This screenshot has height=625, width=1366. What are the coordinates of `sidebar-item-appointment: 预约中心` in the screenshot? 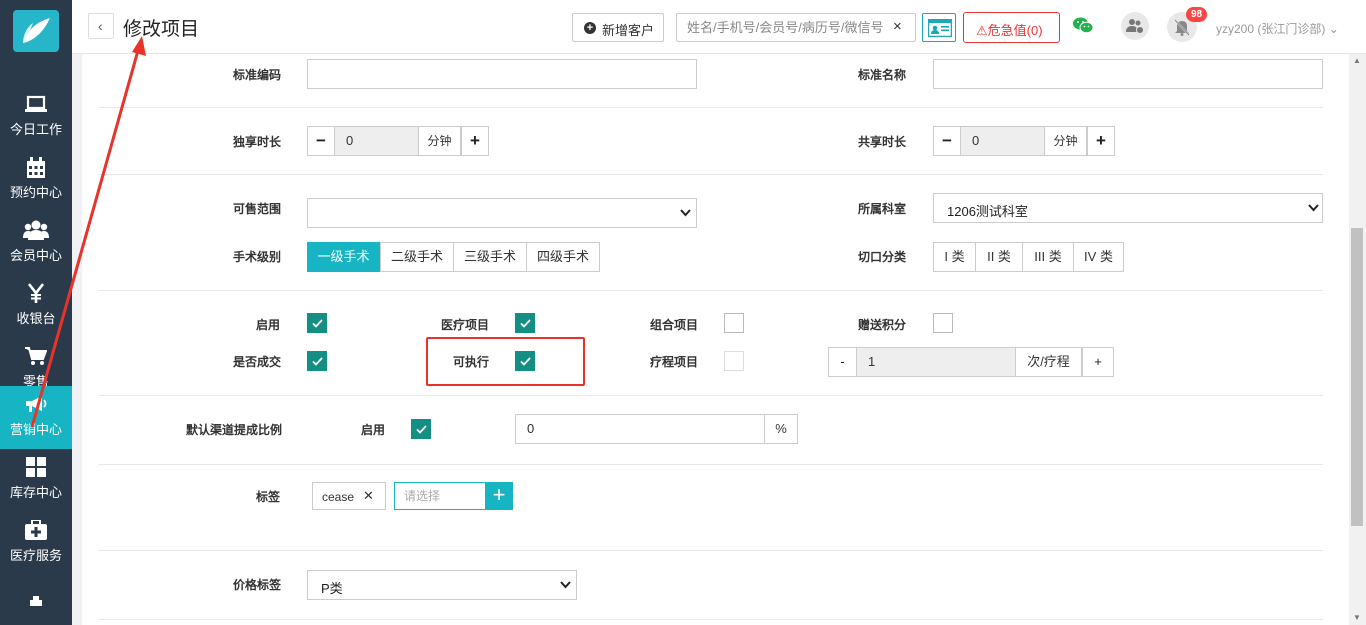 It's located at (36, 180).